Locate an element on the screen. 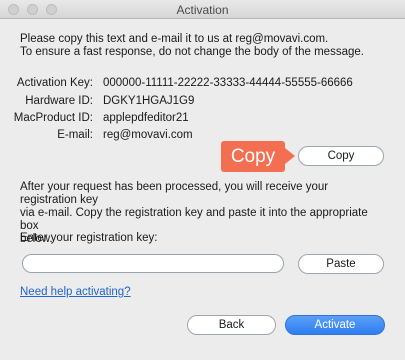 The width and height of the screenshot is (405, 360). copy-callout-badge: Copy is located at coordinates (253, 156).